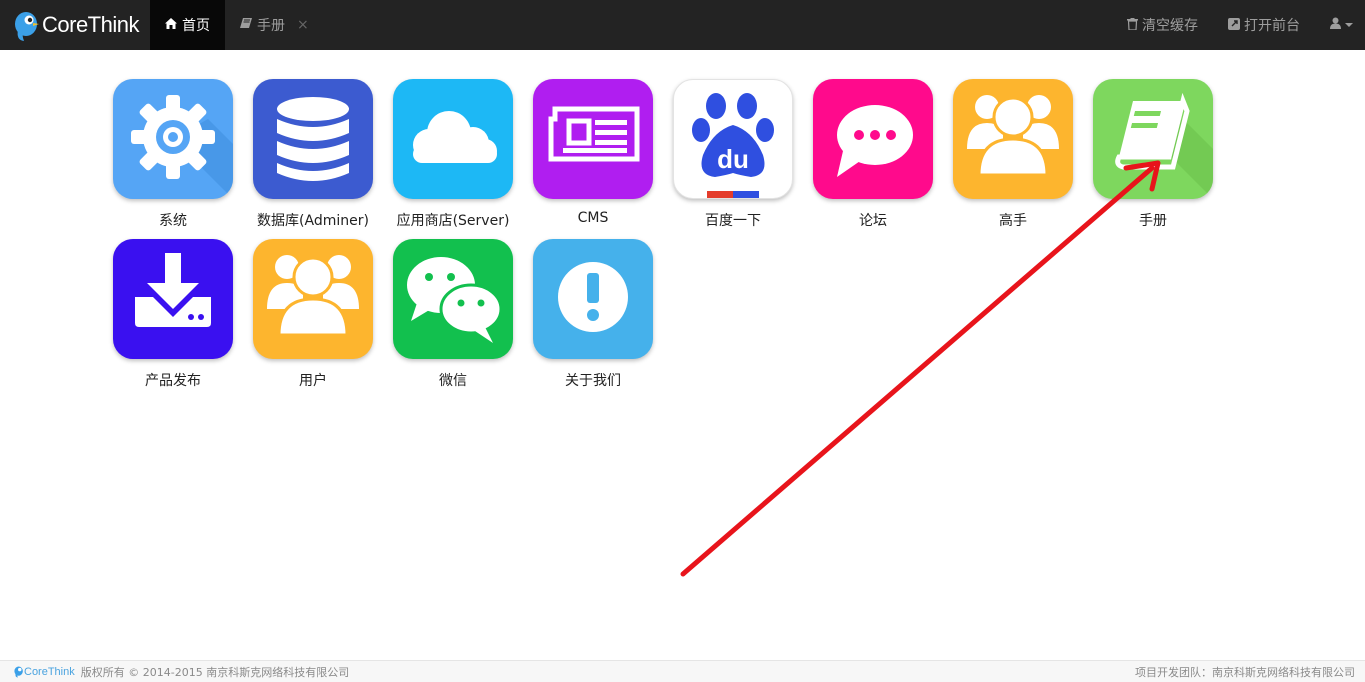 Image resolution: width=1365 pixels, height=682 pixels. Describe the element at coordinates (173, 381) in the screenshot. I see `app-label: 产品发布` at that location.